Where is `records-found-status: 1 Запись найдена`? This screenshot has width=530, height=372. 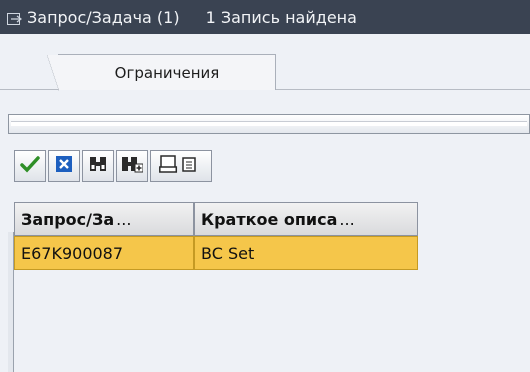 records-found-status: 1 Запись найдена is located at coordinates (281, 17).